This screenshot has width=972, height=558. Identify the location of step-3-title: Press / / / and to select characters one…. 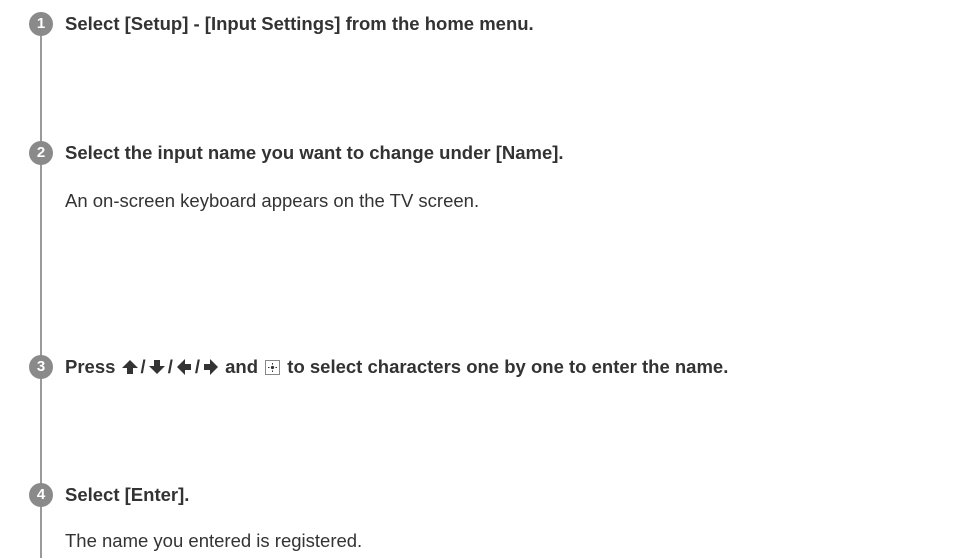
(396, 367).